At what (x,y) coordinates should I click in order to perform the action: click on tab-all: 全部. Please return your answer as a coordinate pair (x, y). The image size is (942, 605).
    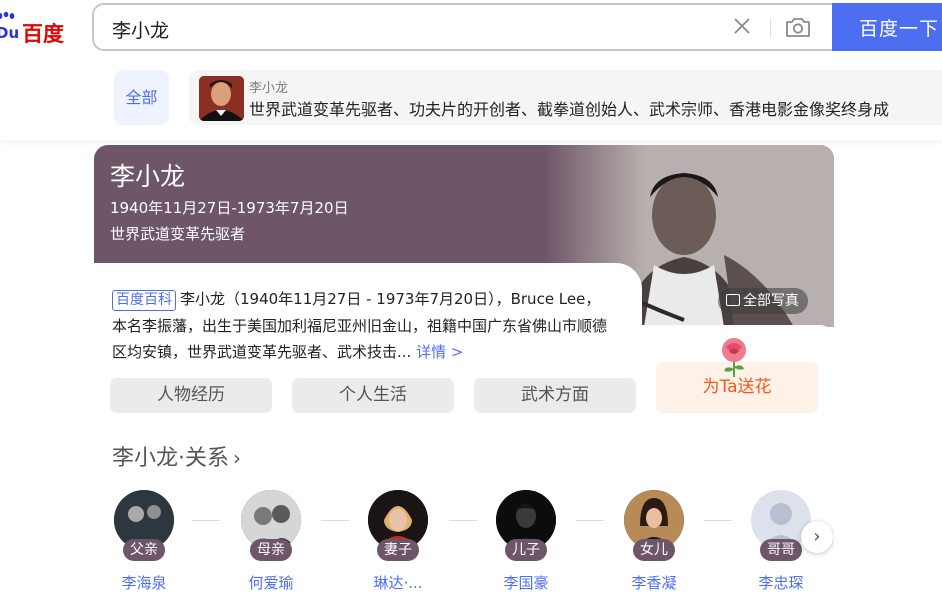
    Looking at the image, I should click on (141, 97).